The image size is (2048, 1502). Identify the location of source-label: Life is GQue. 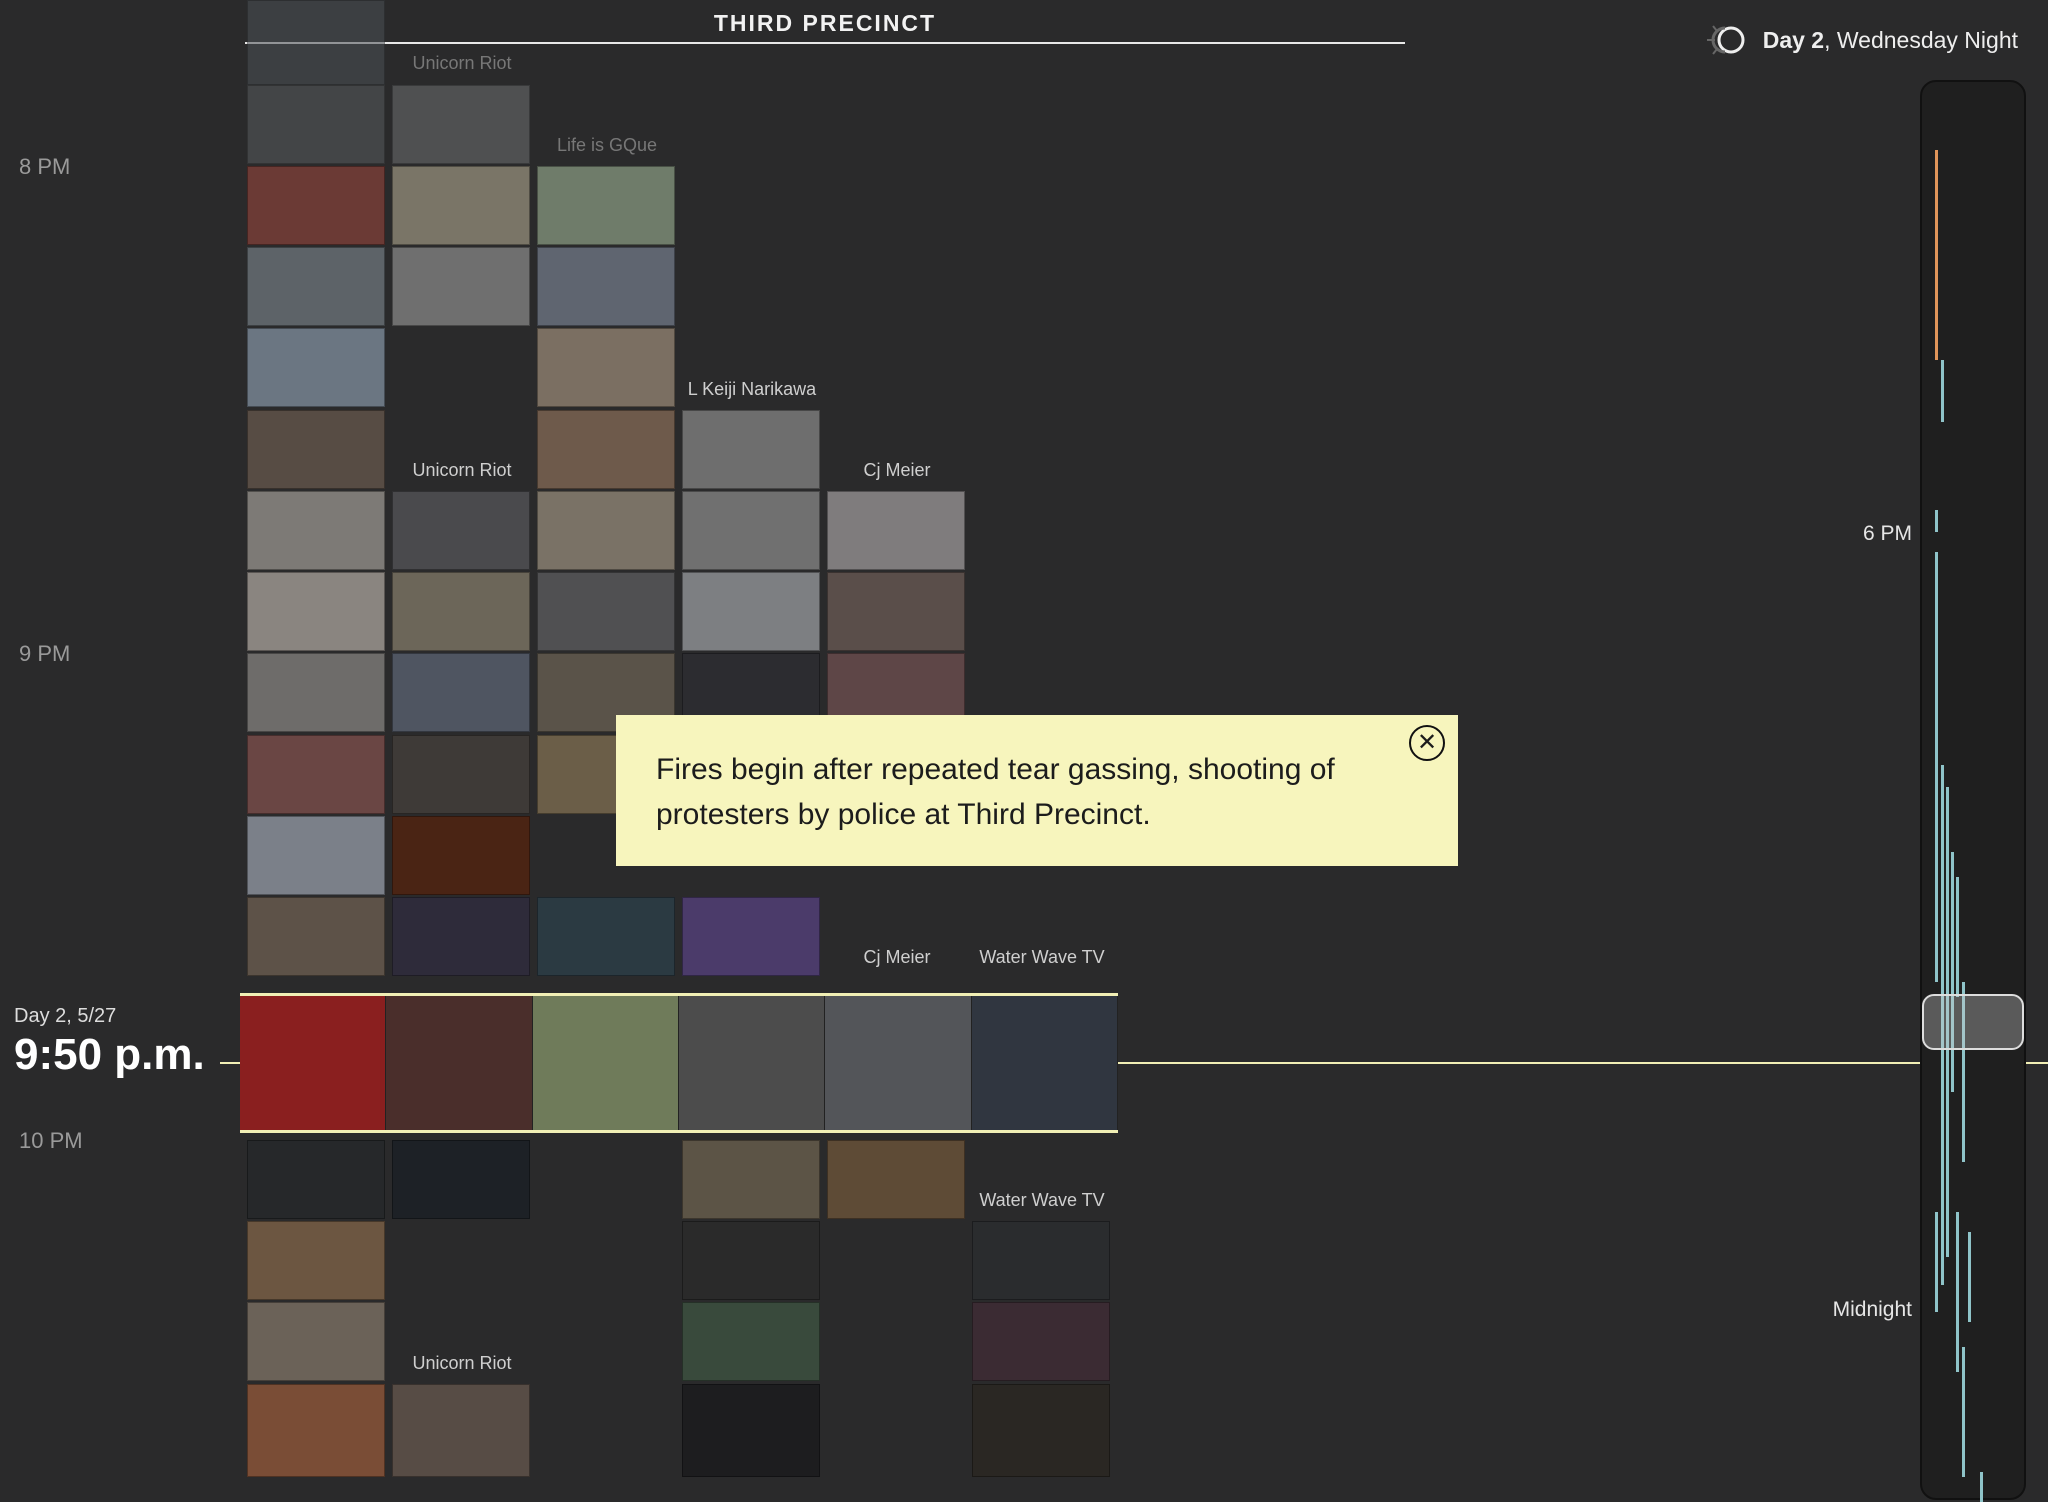
(607, 145).